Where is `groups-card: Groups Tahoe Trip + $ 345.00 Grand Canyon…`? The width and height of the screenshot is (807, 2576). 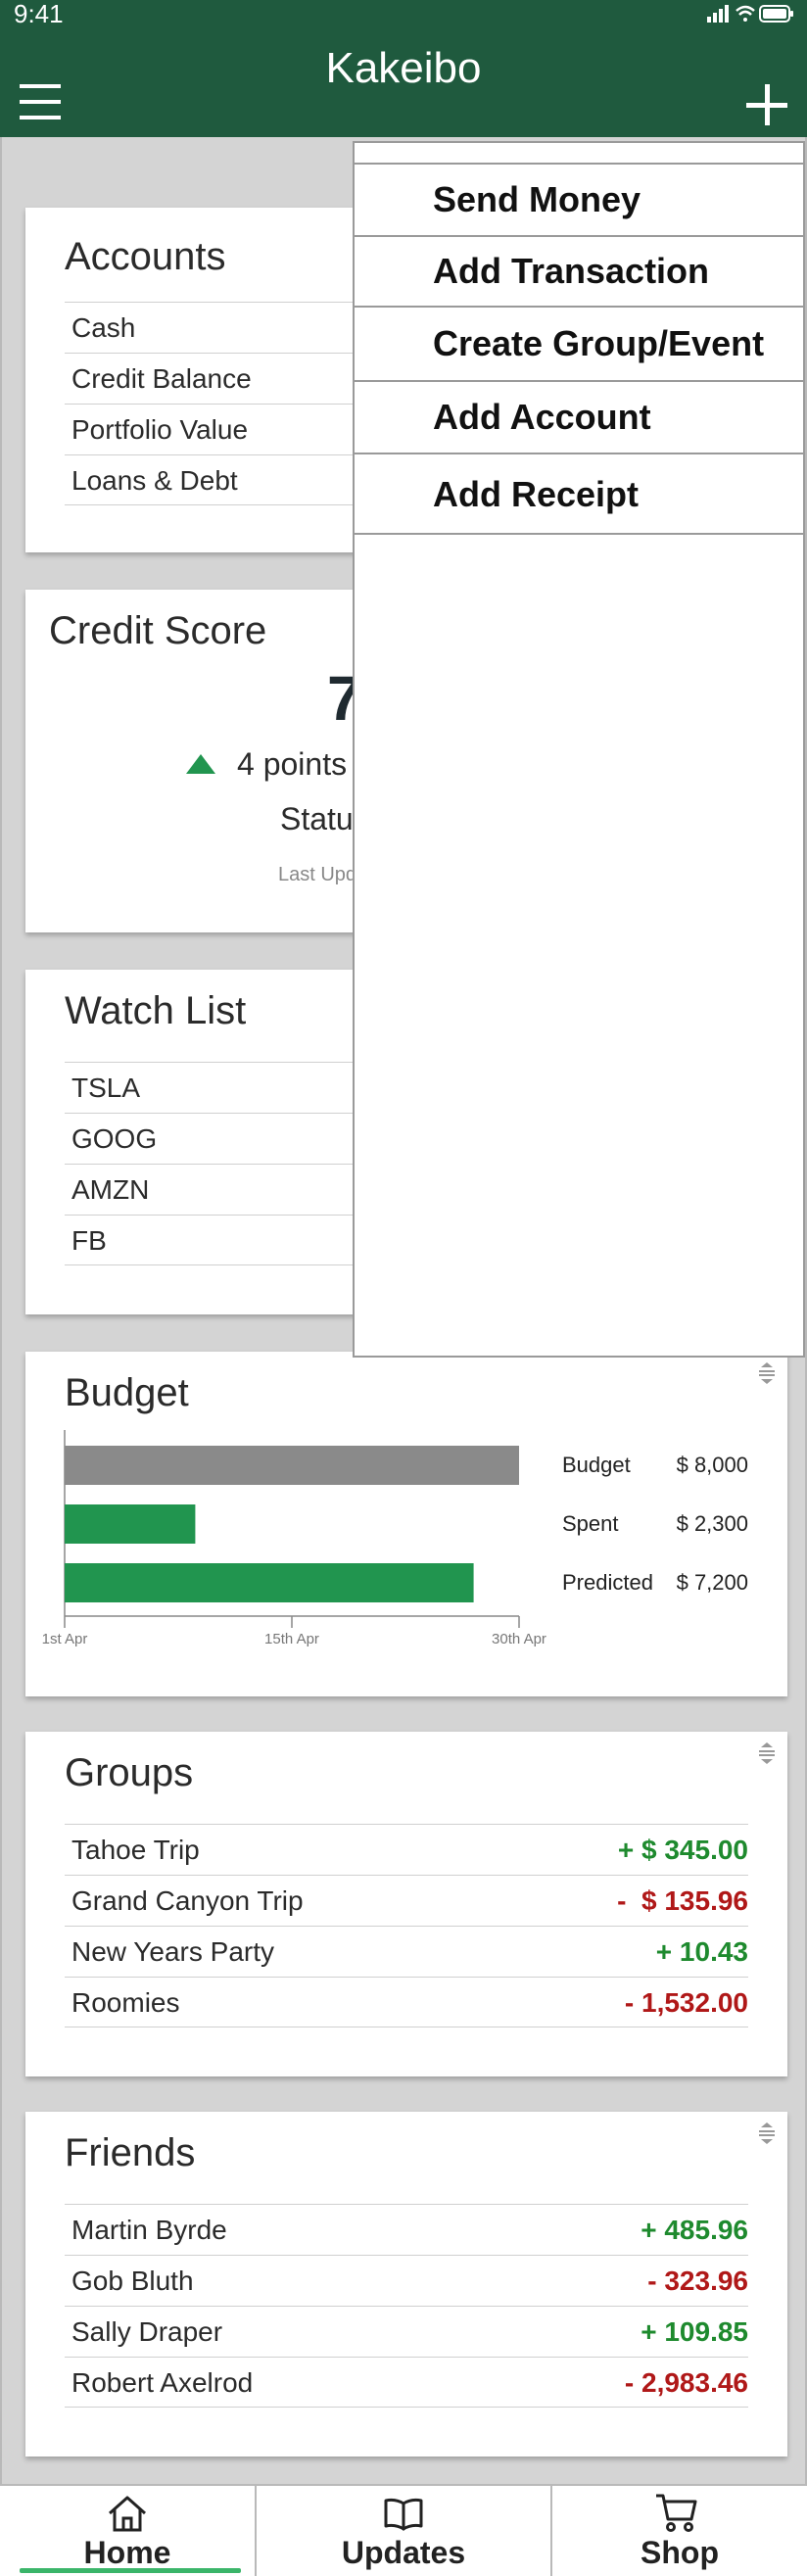 groups-card: Groups Tahoe Trip + $ 345.00 Grand Canyon… is located at coordinates (406, 1904).